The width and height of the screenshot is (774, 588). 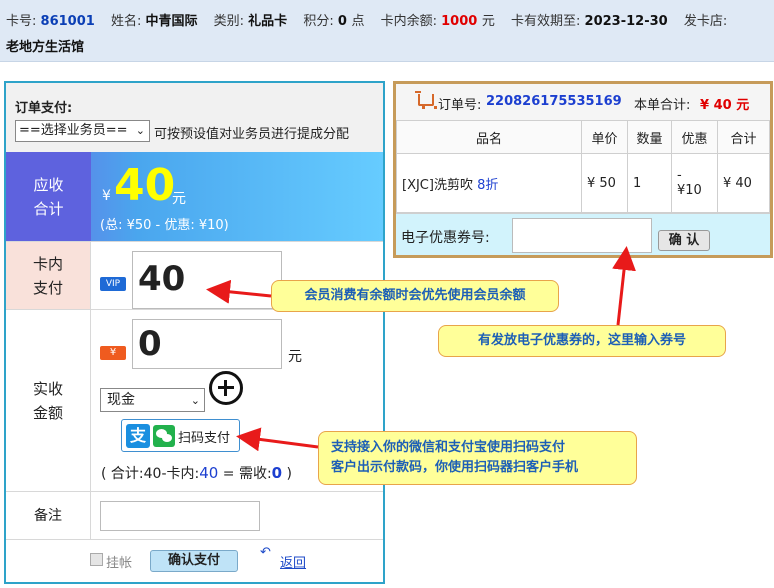 I want to click on item-total: ¥ 40, so click(x=743, y=183).